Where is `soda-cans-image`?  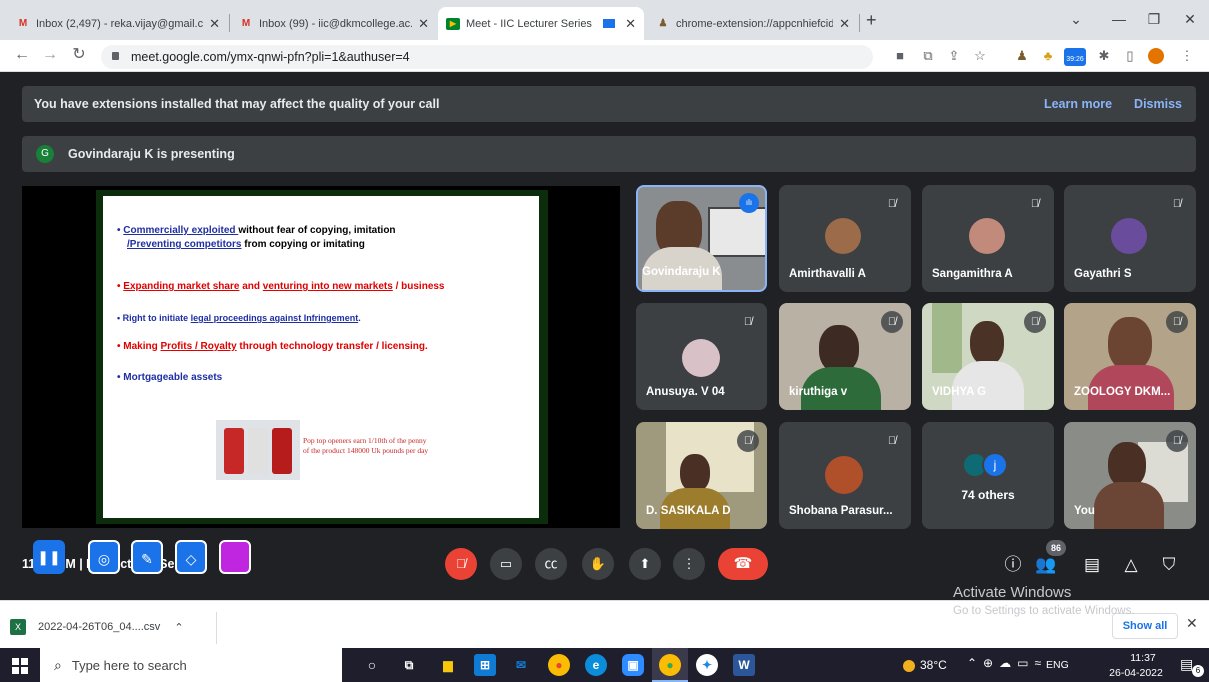 soda-cans-image is located at coordinates (258, 450).